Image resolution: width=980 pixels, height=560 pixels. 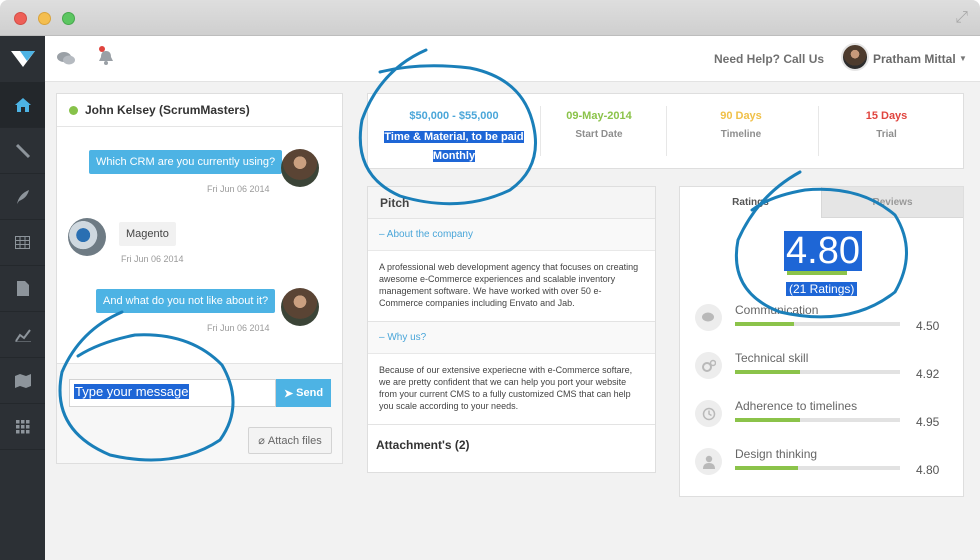 I want to click on rating-value: 4.95, so click(x=928, y=422).